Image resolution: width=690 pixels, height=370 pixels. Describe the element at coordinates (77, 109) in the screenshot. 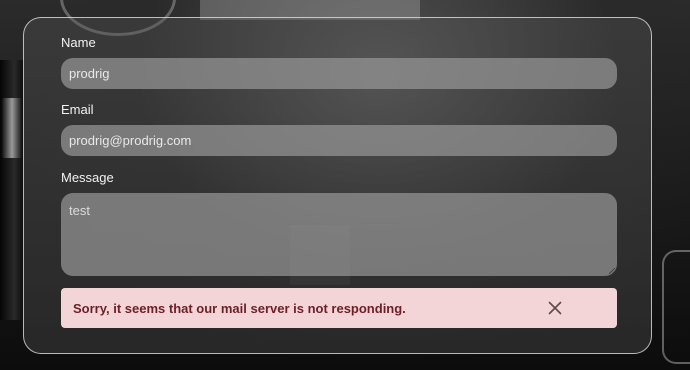

I see `email-label: Email` at that location.